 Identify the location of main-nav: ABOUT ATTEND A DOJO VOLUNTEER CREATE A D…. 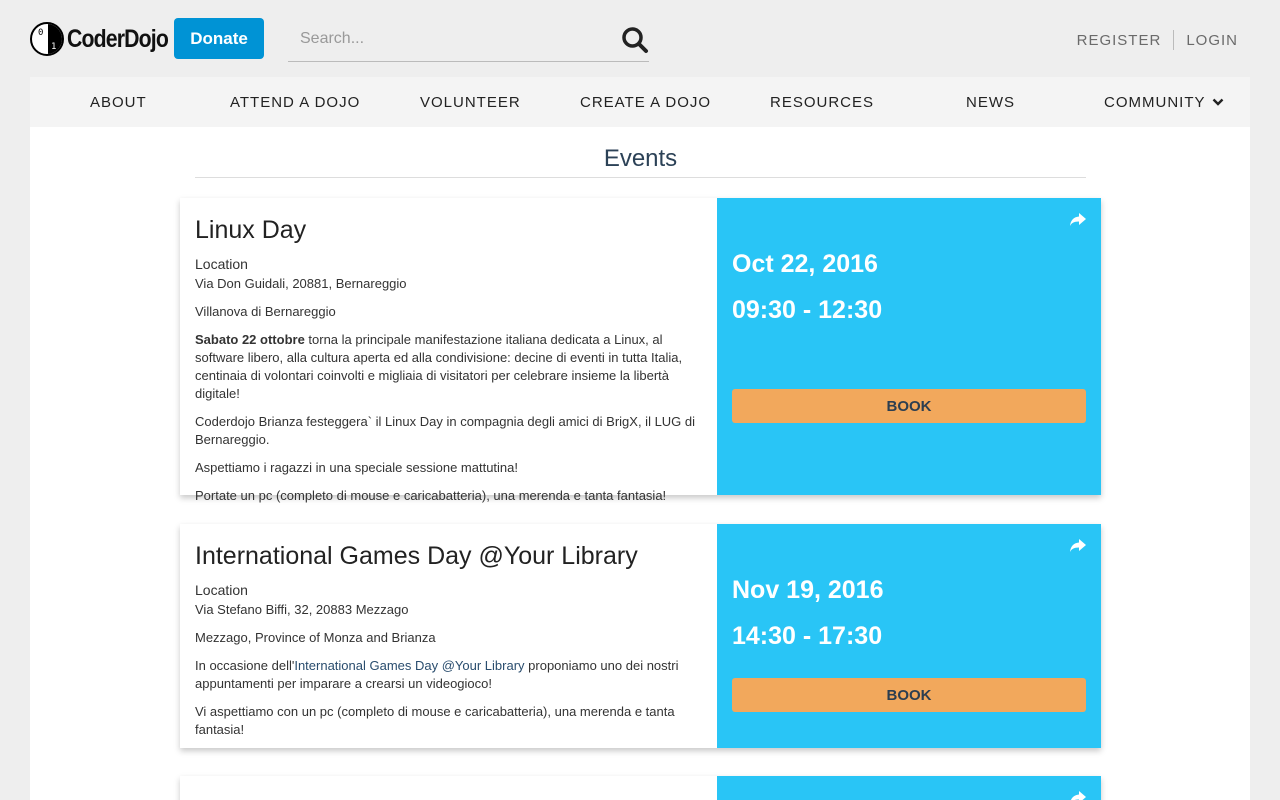
(640, 102).